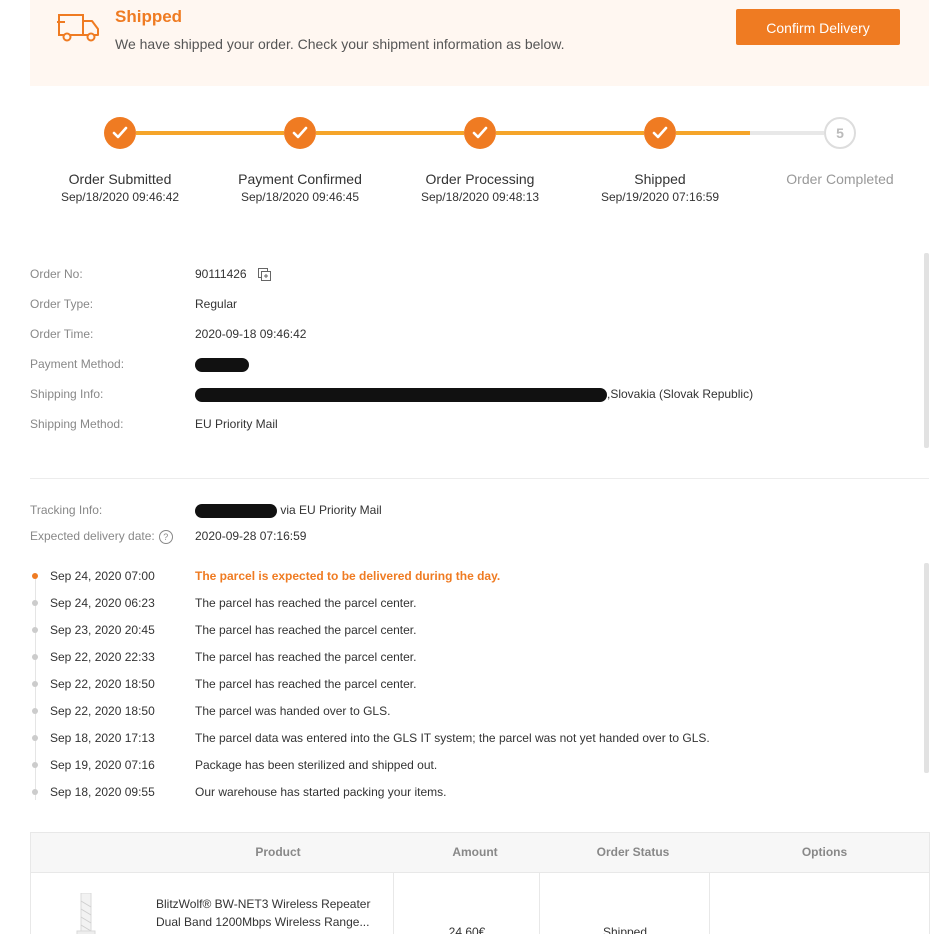 This screenshot has width=935, height=934. I want to click on step-date: Sep/18/2020 09:46:42, so click(120, 197).